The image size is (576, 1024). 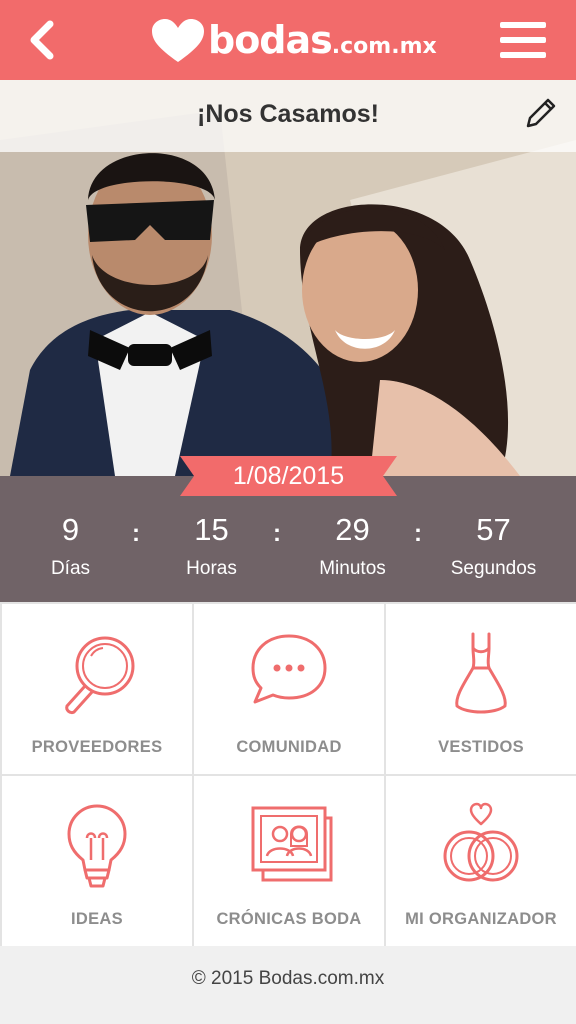 What do you see at coordinates (100, 675) in the screenshot?
I see `magnifier-icon` at bounding box center [100, 675].